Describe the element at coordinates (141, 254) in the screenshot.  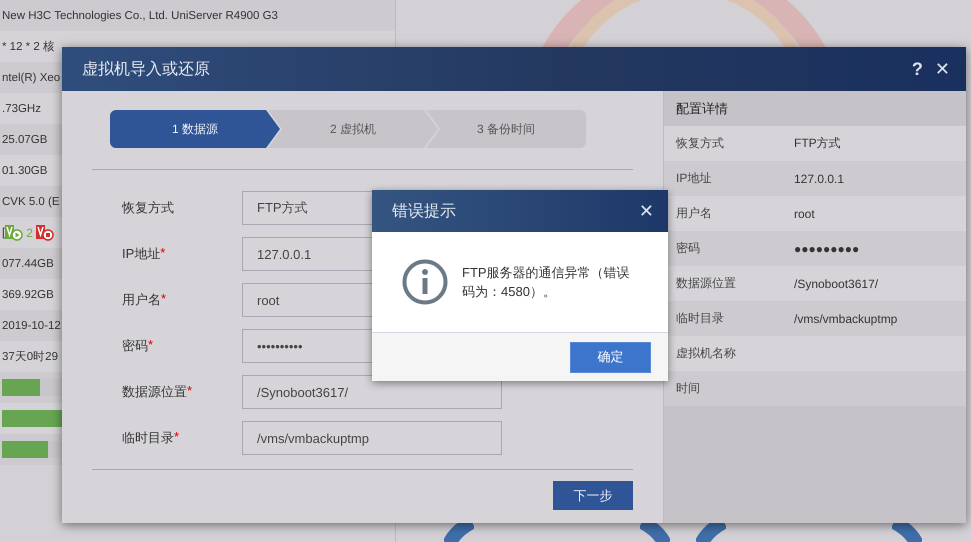
I see `field-label: IP地址` at that location.